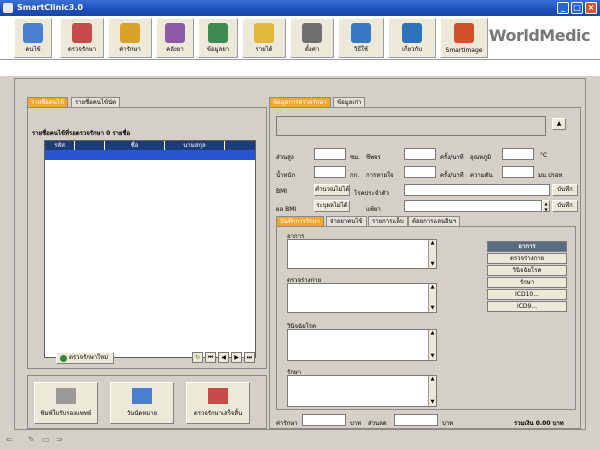  I want to click on toolbar-button-pharmacy: คลังยา, so click(175, 38).